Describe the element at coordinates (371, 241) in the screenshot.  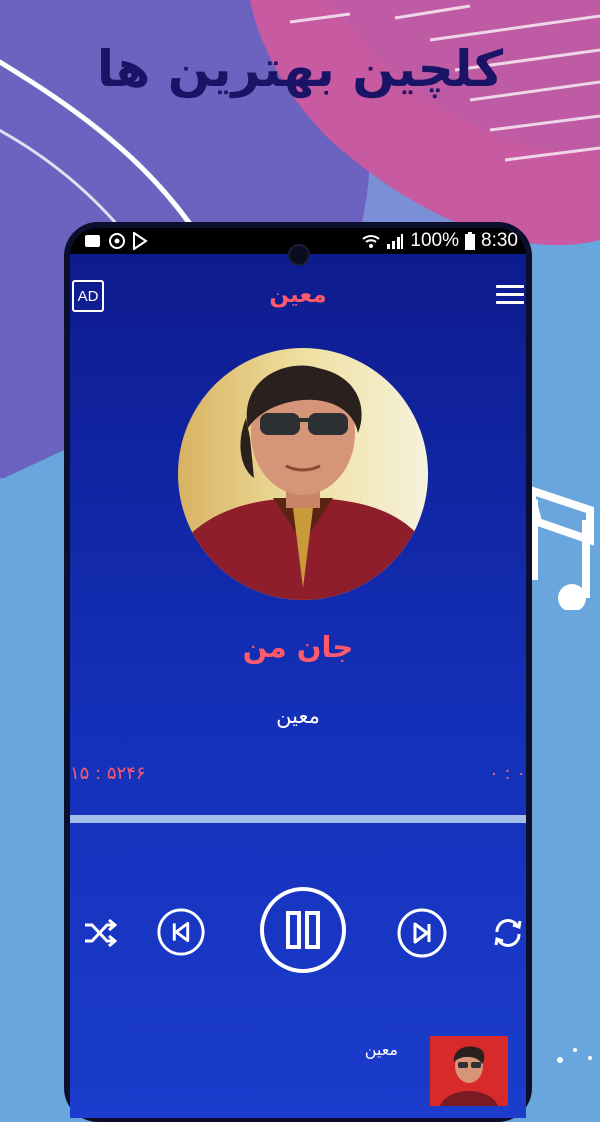
I see `wifi-icon` at that location.